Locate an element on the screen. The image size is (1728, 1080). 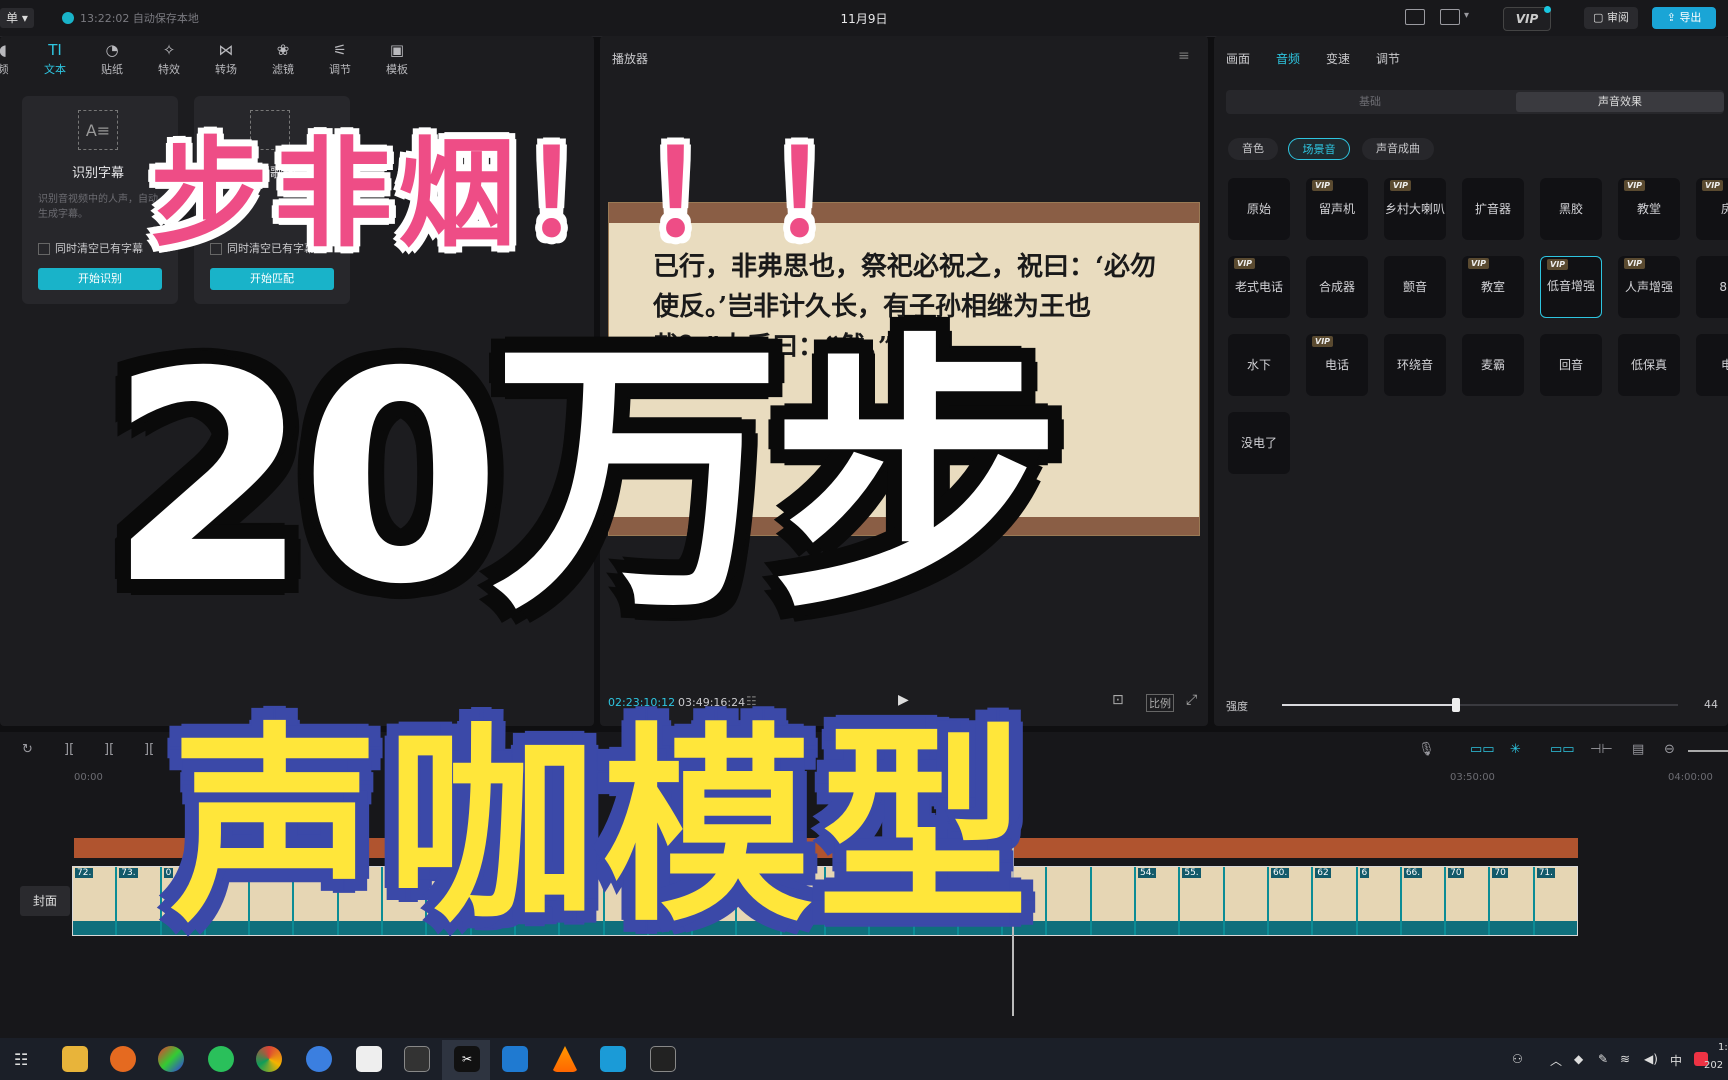
file-explorer-icon is located at coordinates (75, 1059).